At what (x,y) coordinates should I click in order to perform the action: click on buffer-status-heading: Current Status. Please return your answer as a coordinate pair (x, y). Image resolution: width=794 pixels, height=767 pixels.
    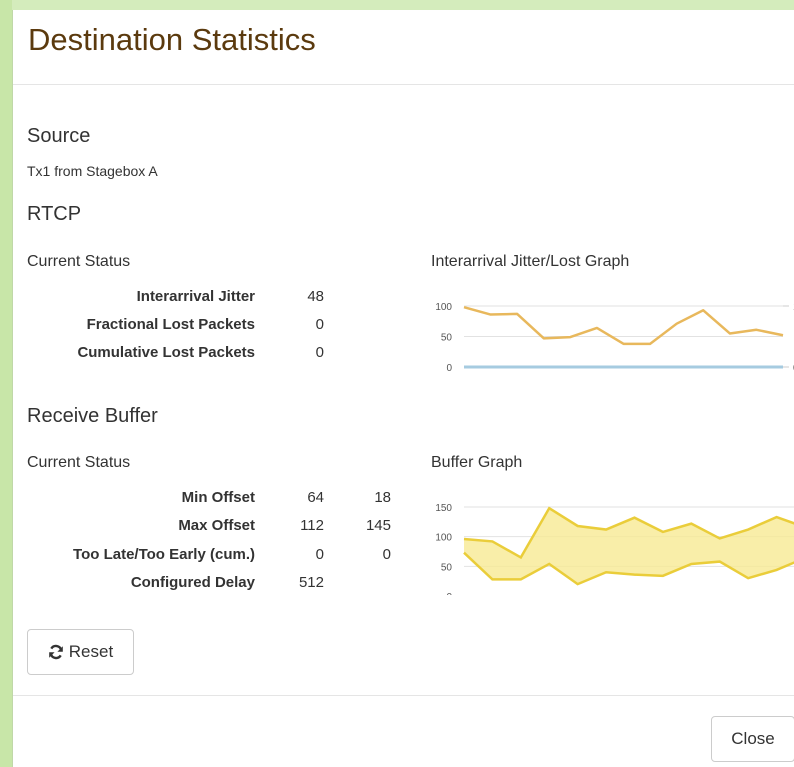
    Looking at the image, I should click on (79, 462).